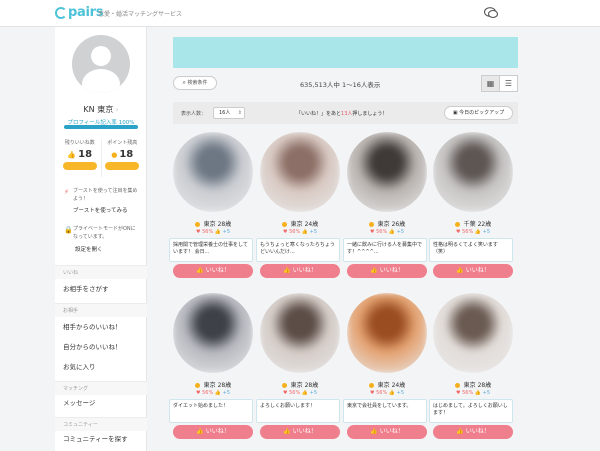 The image size is (600, 451). I want to click on avatar, so click(101, 64).